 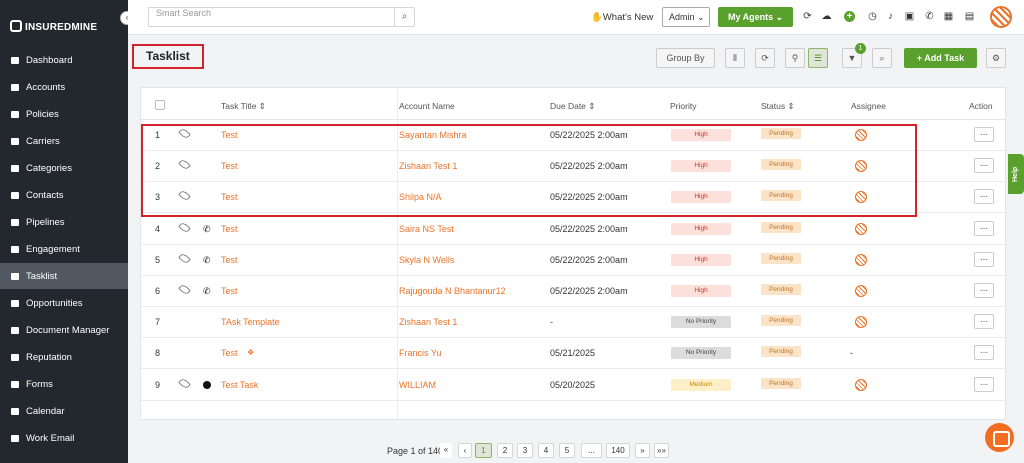 What do you see at coordinates (755, 17) in the screenshot?
I see `my-agents-button: My Agents ⌄` at bounding box center [755, 17].